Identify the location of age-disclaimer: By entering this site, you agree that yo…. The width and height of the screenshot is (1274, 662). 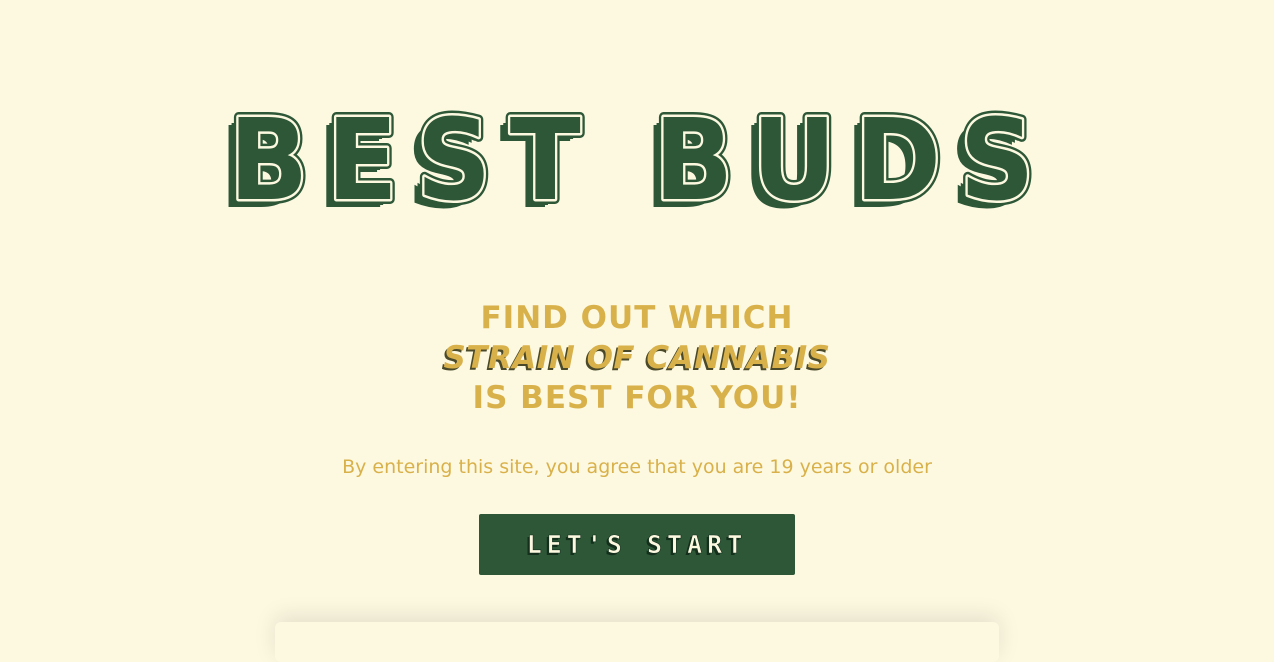
(637, 467).